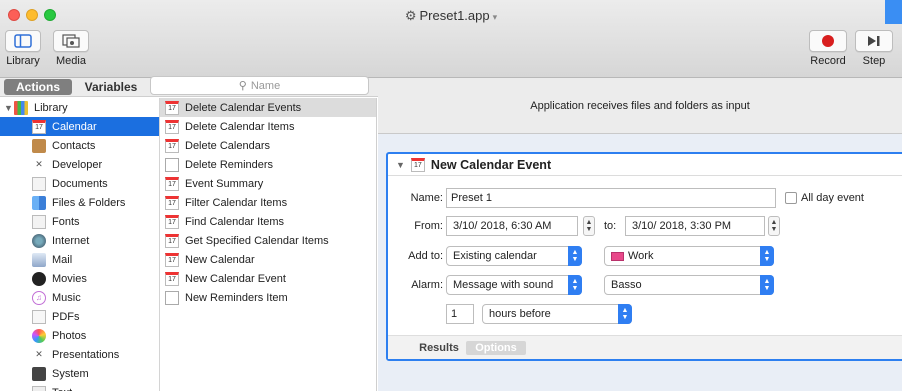 The image size is (902, 391). I want to click on step-button, so click(874, 41).